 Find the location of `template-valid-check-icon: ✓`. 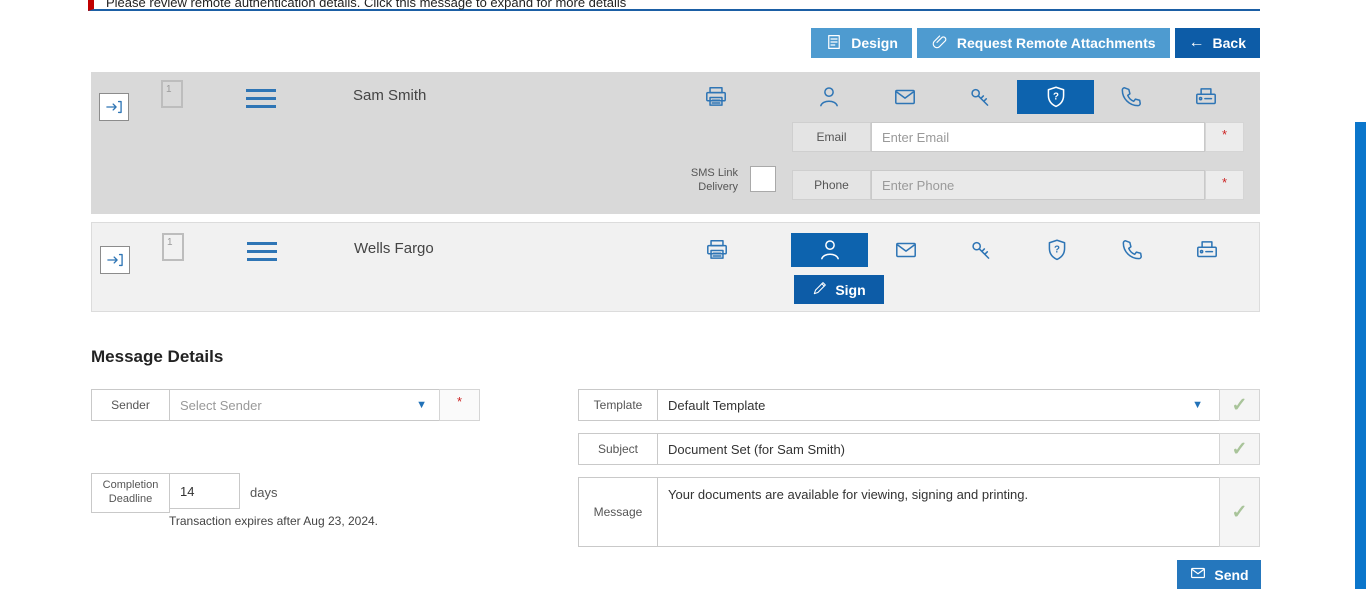

template-valid-check-icon: ✓ is located at coordinates (1239, 405).